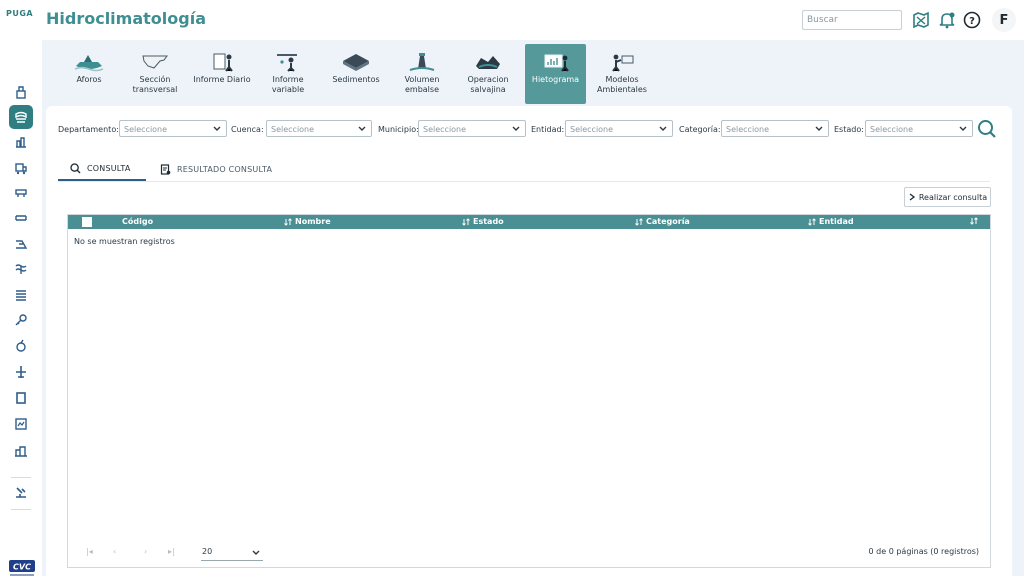  I want to click on water-waves-icon, so click(21, 269).